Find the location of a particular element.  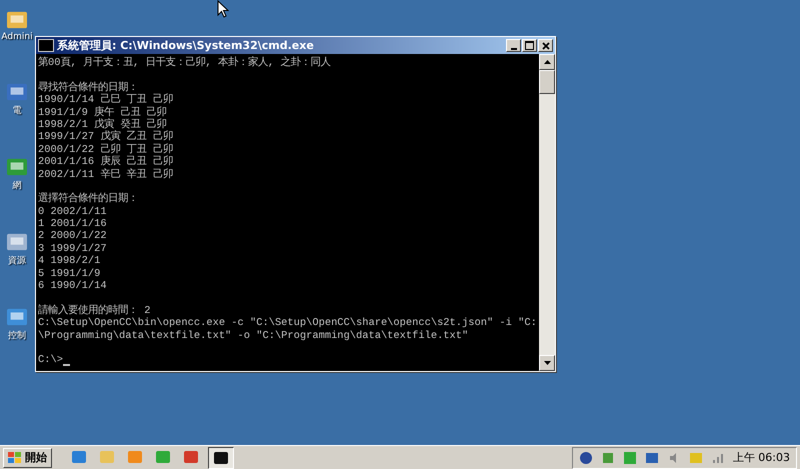

desktop-icon-label: 資源 is located at coordinates (17, 260).